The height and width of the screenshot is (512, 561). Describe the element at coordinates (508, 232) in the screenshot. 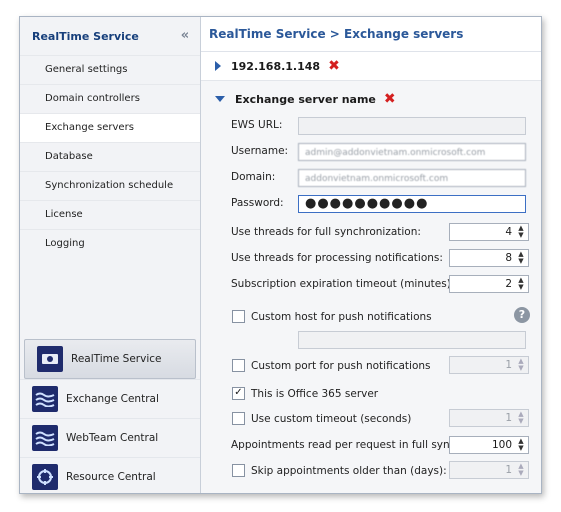

I see `threads-full-value: 4` at that location.